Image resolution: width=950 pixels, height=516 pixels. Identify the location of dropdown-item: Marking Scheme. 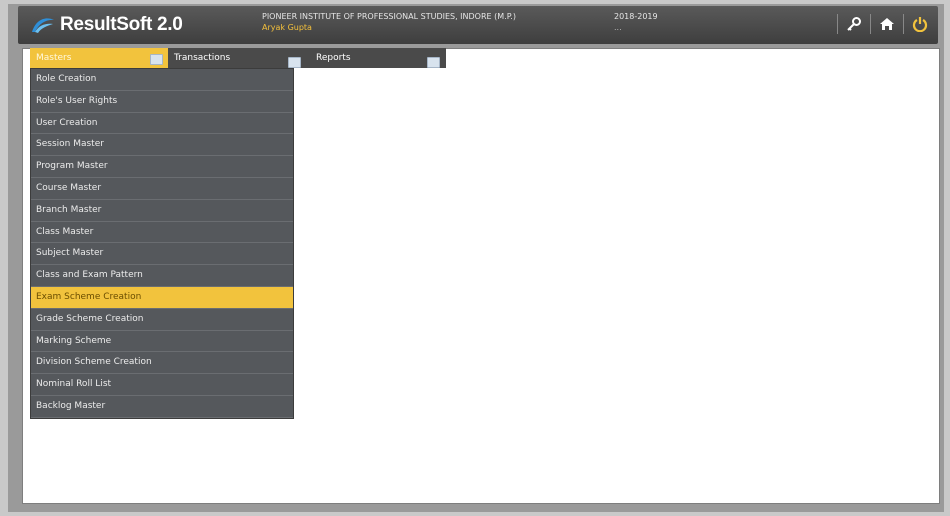
(162, 342).